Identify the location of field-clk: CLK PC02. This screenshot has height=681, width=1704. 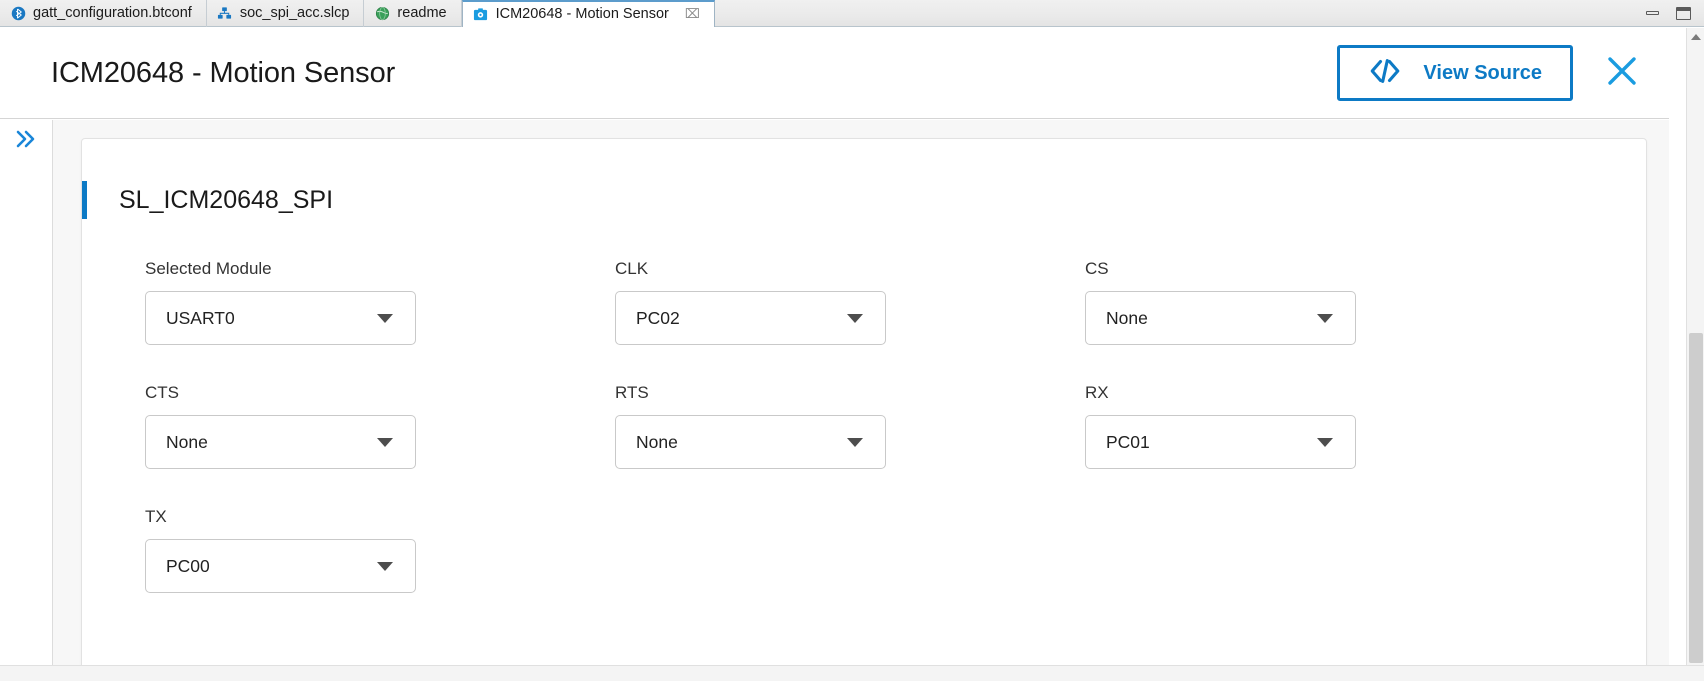
(850, 302).